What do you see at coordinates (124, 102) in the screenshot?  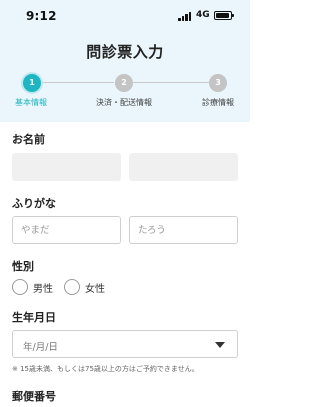 I see `step-2-label: 決済・配送情報` at bounding box center [124, 102].